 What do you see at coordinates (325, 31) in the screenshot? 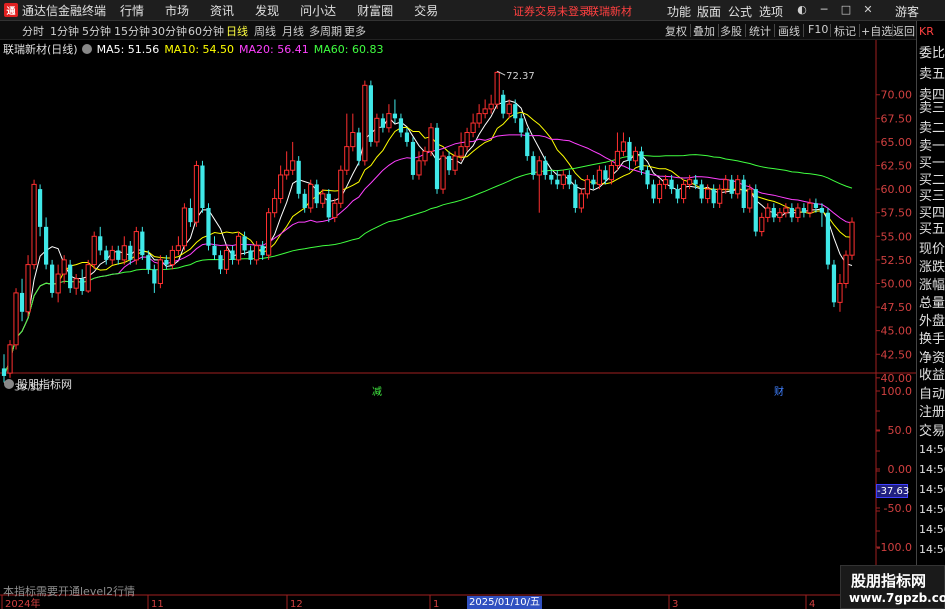
I see `period-multi: 多周期` at bounding box center [325, 31].